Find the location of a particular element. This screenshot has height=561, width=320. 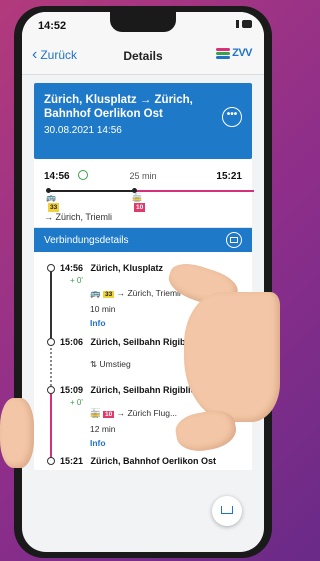

transfer-row: ⇅ Umstieg is located at coordinates (110, 364).